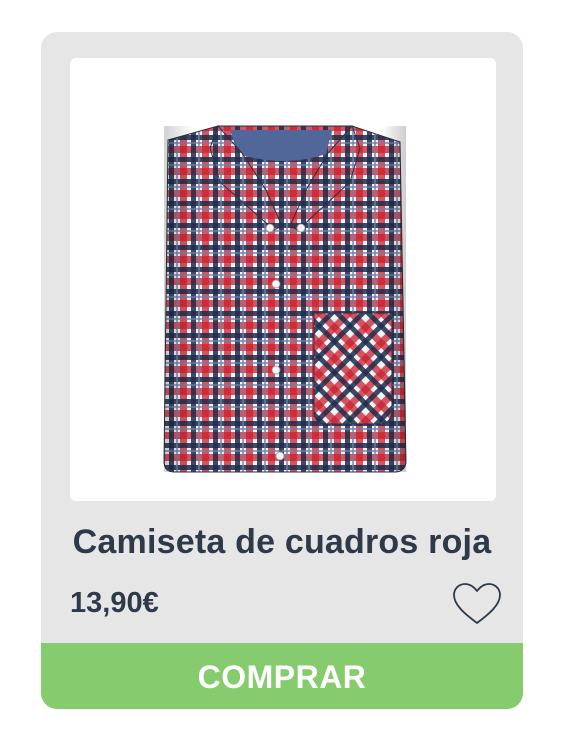 This screenshot has width=563, height=743. What do you see at coordinates (114, 603) in the screenshot?
I see `product-price: 13,90€` at bounding box center [114, 603].